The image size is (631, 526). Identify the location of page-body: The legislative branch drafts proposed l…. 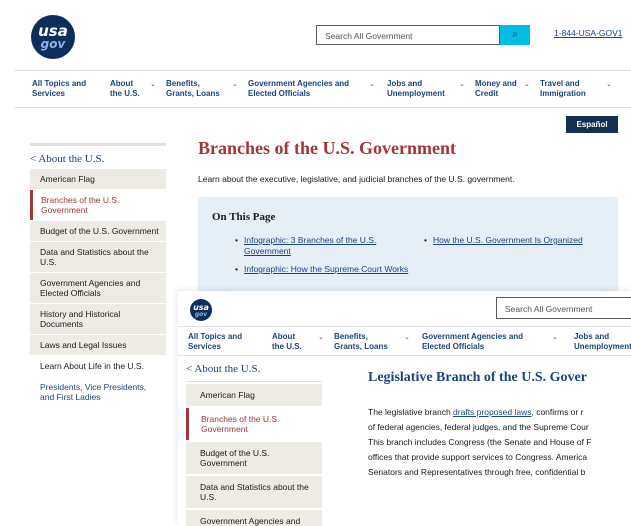
(499, 442).